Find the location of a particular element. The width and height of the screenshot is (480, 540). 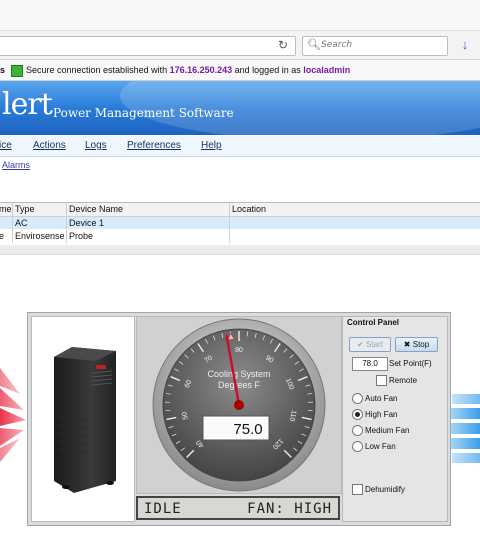

download-icon: ↓ is located at coordinates (465, 45).